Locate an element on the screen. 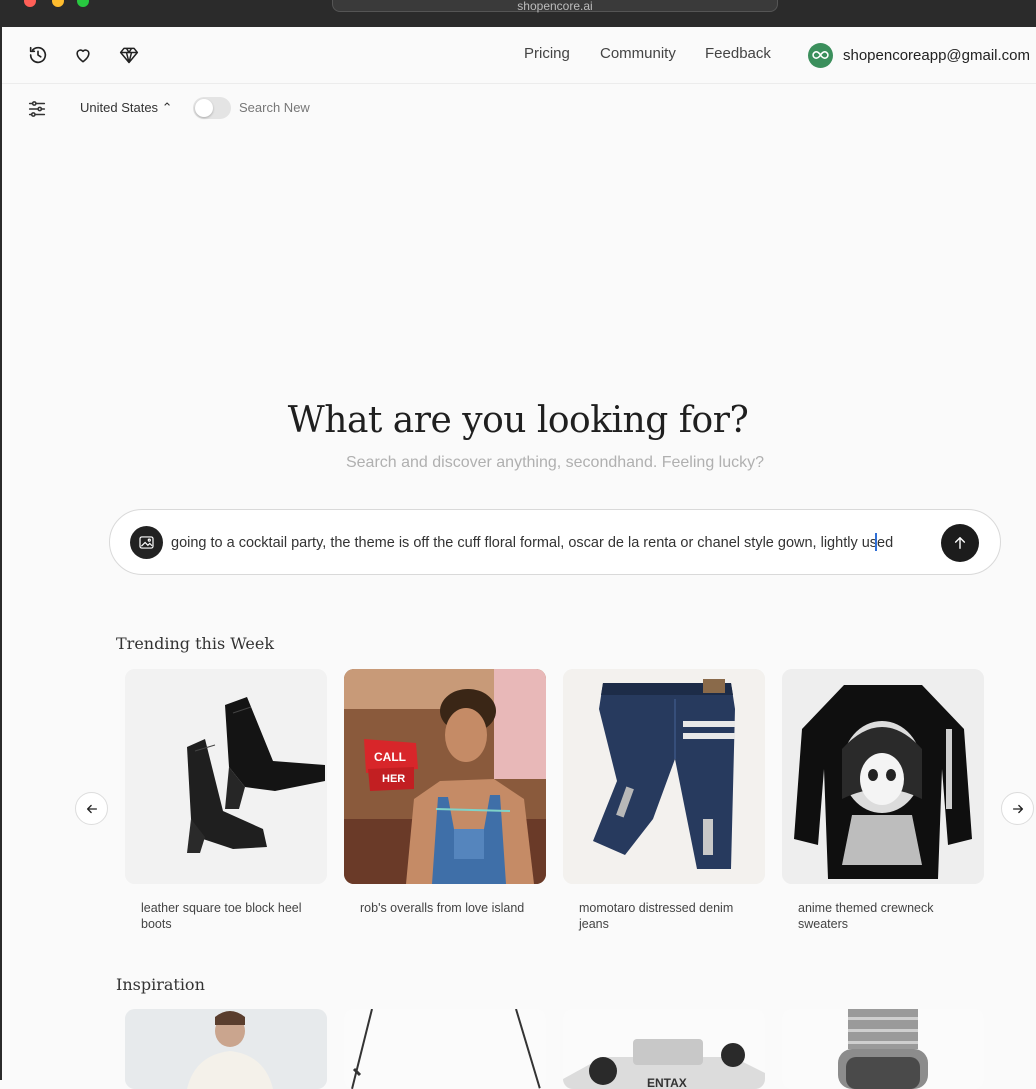  image-upload-button is located at coordinates (146, 542).